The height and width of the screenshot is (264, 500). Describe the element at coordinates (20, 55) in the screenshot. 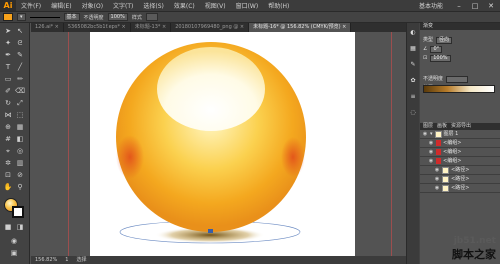

I see `curvature-tool-icon: ✎` at that location.